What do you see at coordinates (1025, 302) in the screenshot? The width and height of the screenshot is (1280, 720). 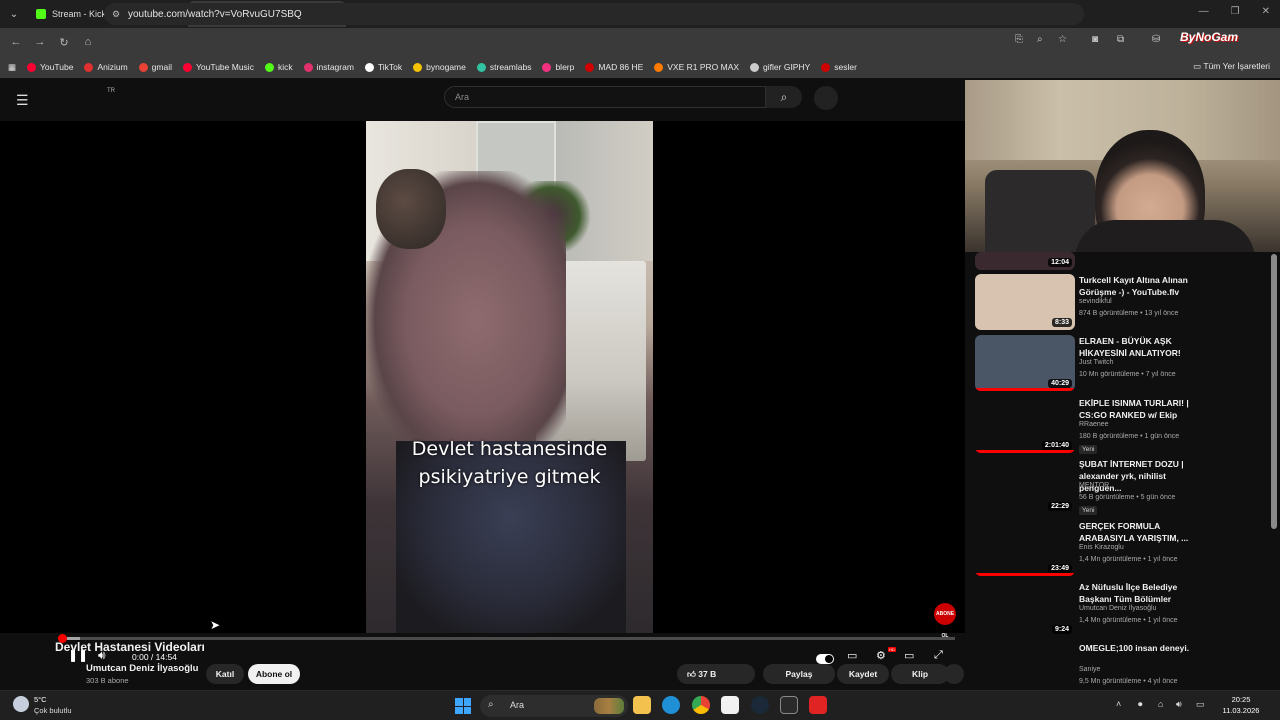 I see `video-thumbnail: 8:33` at bounding box center [1025, 302].